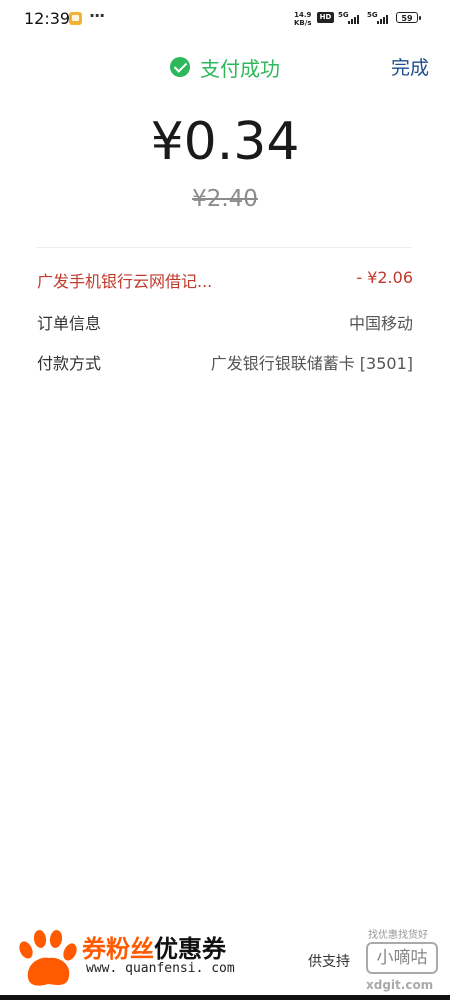  I want to click on done-button: 完成, so click(410, 66).